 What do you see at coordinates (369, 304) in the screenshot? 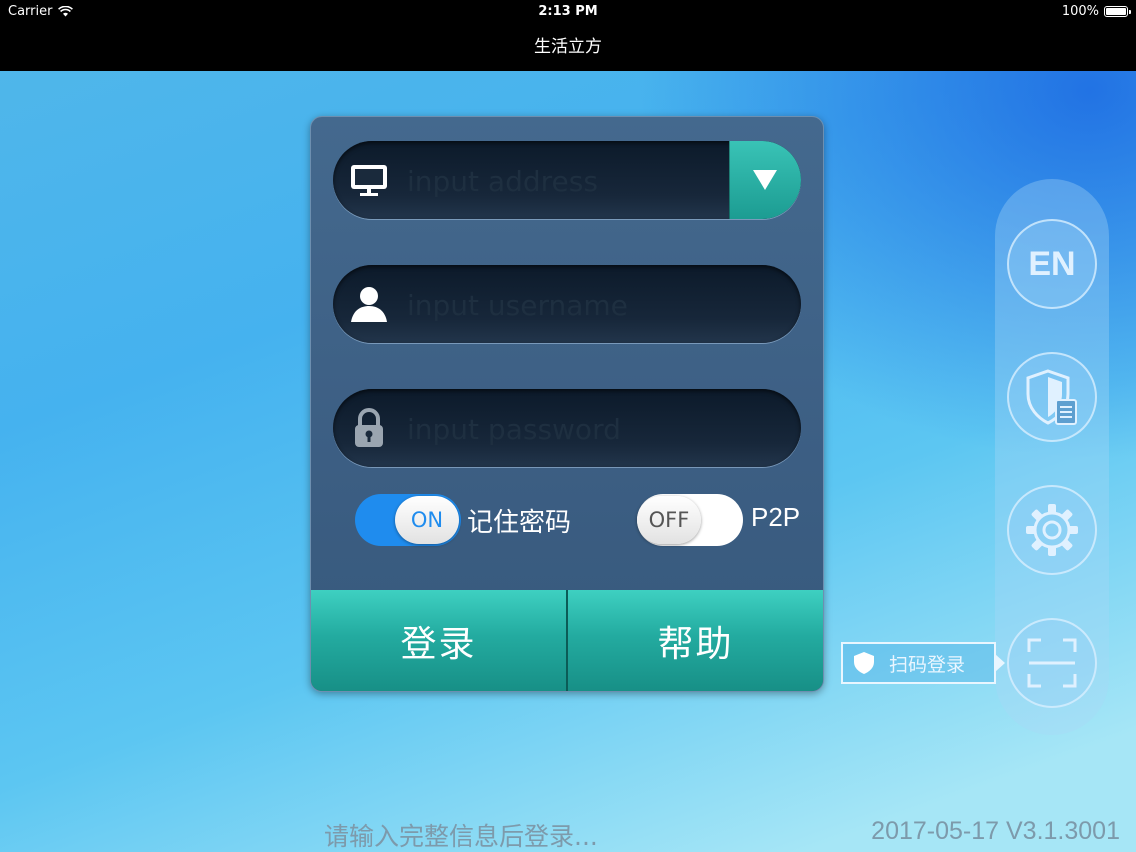
I see `user-icon` at bounding box center [369, 304].